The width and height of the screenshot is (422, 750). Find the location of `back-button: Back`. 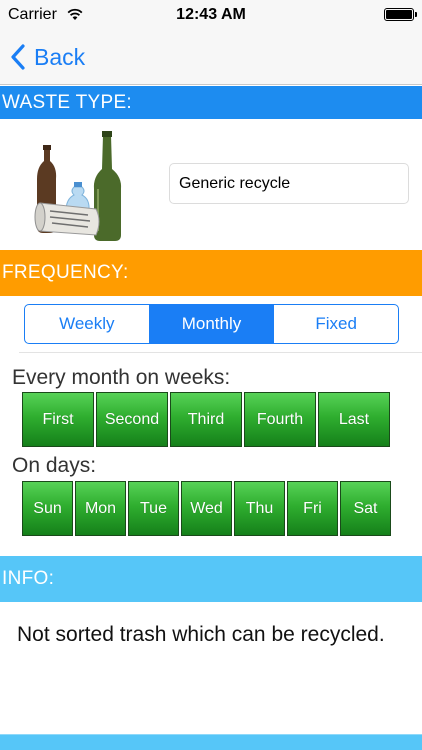

back-button: Back is located at coordinates (47, 57).